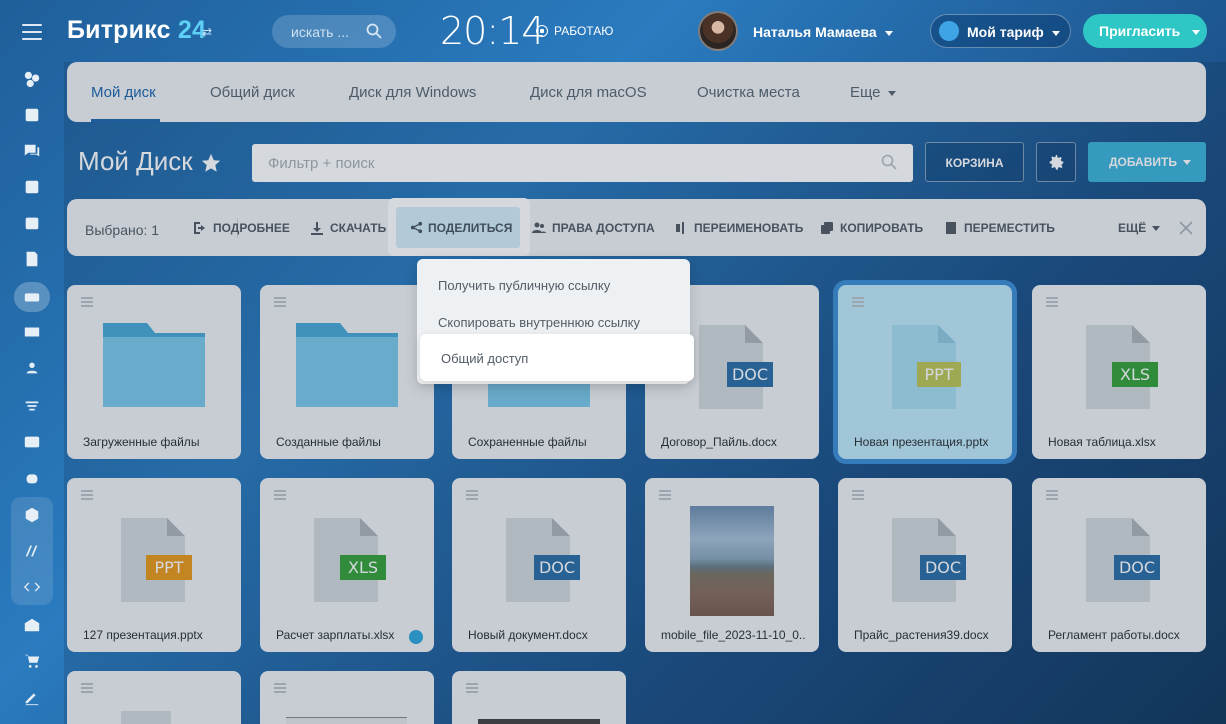 Image resolution: width=1226 pixels, height=724 pixels. What do you see at coordinates (574, 31) in the screenshot?
I see `work-status: РАБОТАЮ` at bounding box center [574, 31].